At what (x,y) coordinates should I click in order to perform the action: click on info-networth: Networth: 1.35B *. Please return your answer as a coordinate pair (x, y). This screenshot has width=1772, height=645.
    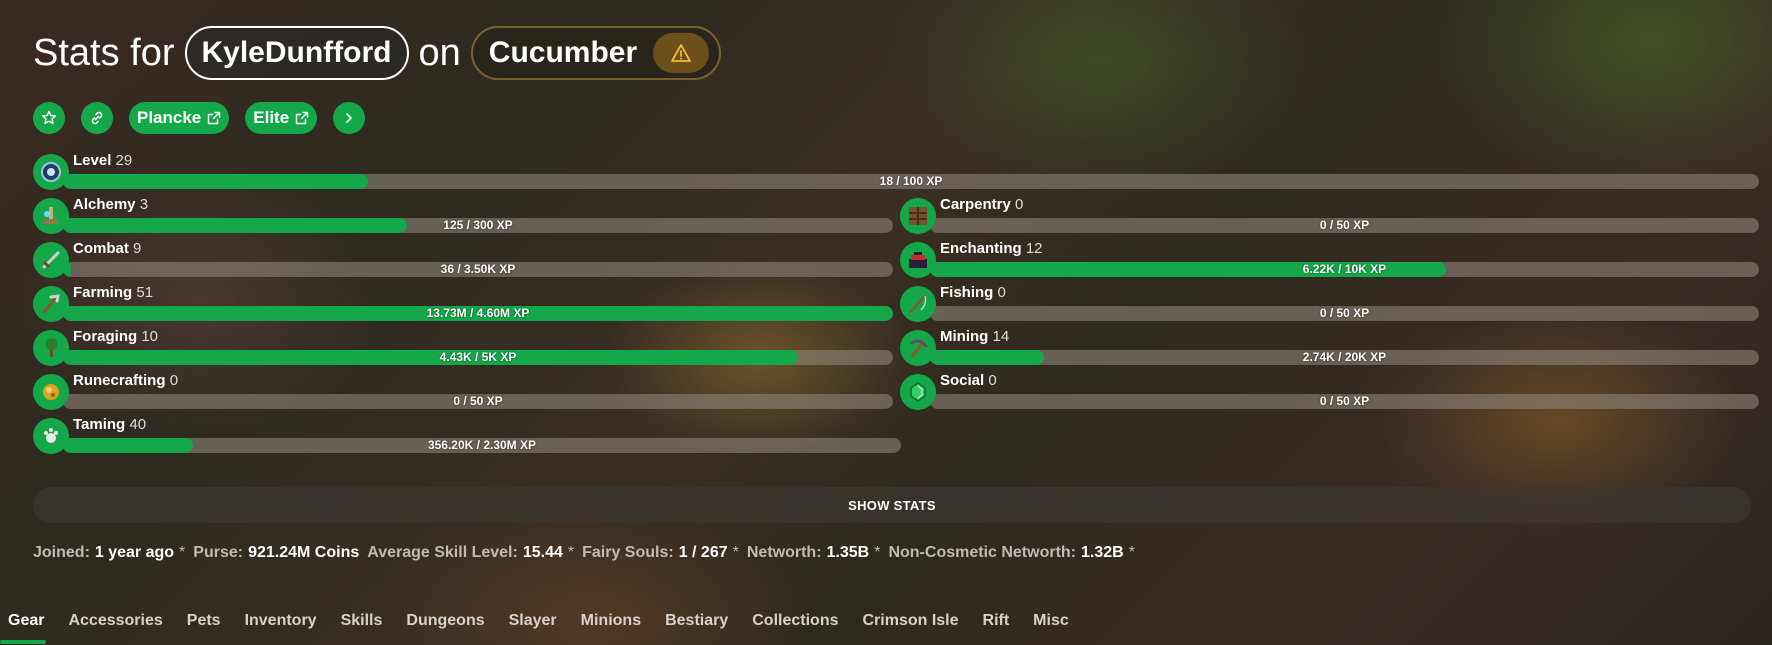
    Looking at the image, I should click on (814, 553).